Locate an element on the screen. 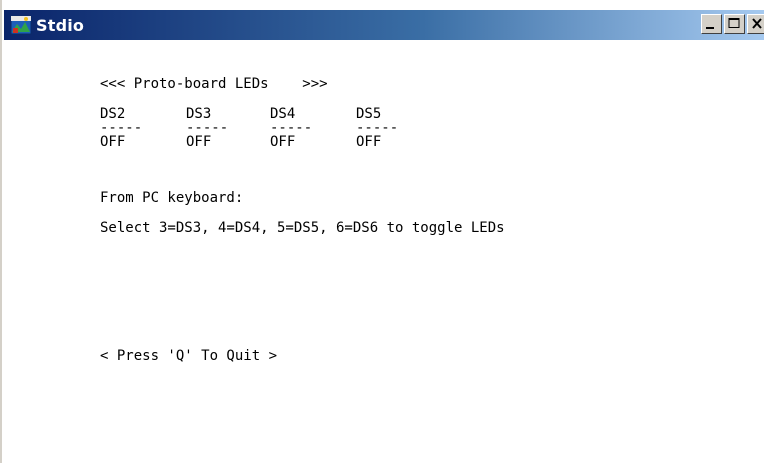 Image resolution: width=764 pixels, height=463 pixels. window-title: Stdio is located at coordinates (60, 25).